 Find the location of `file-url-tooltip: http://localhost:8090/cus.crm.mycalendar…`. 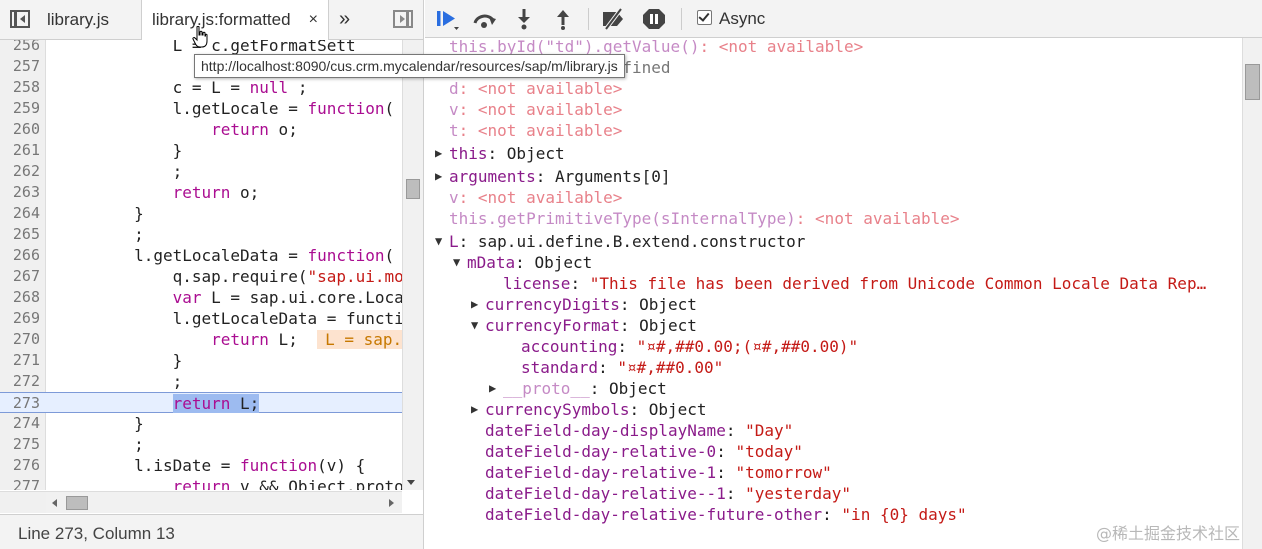

file-url-tooltip: http://localhost:8090/cus.crm.mycalendar… is located at coordinates (409, 66).